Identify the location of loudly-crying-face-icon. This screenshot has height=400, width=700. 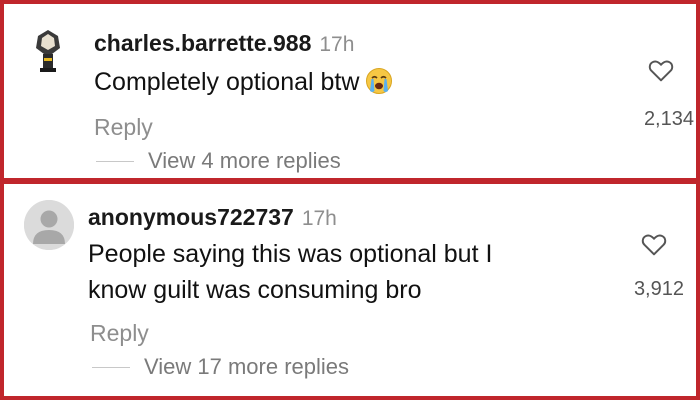
(379, 81).